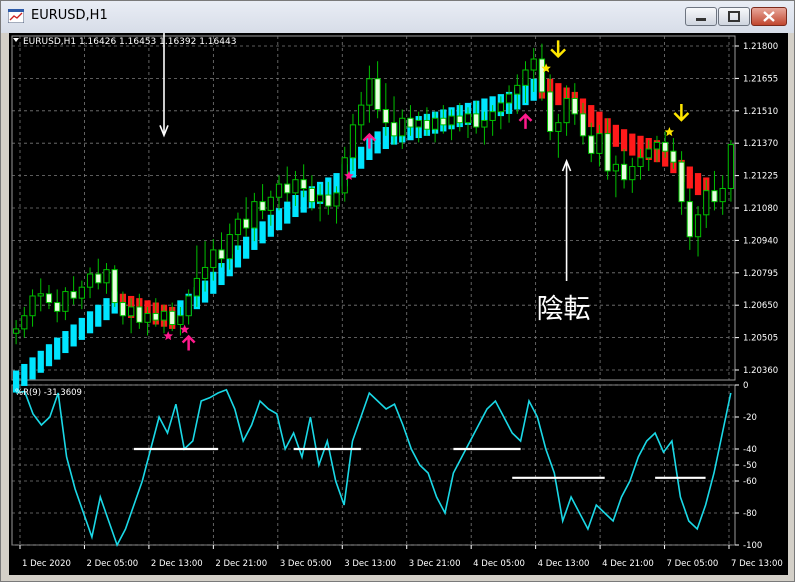  Describe the element at coordinates (760, 339) in the screenshot. I see `price-tick-label: 1.20505` at that location.